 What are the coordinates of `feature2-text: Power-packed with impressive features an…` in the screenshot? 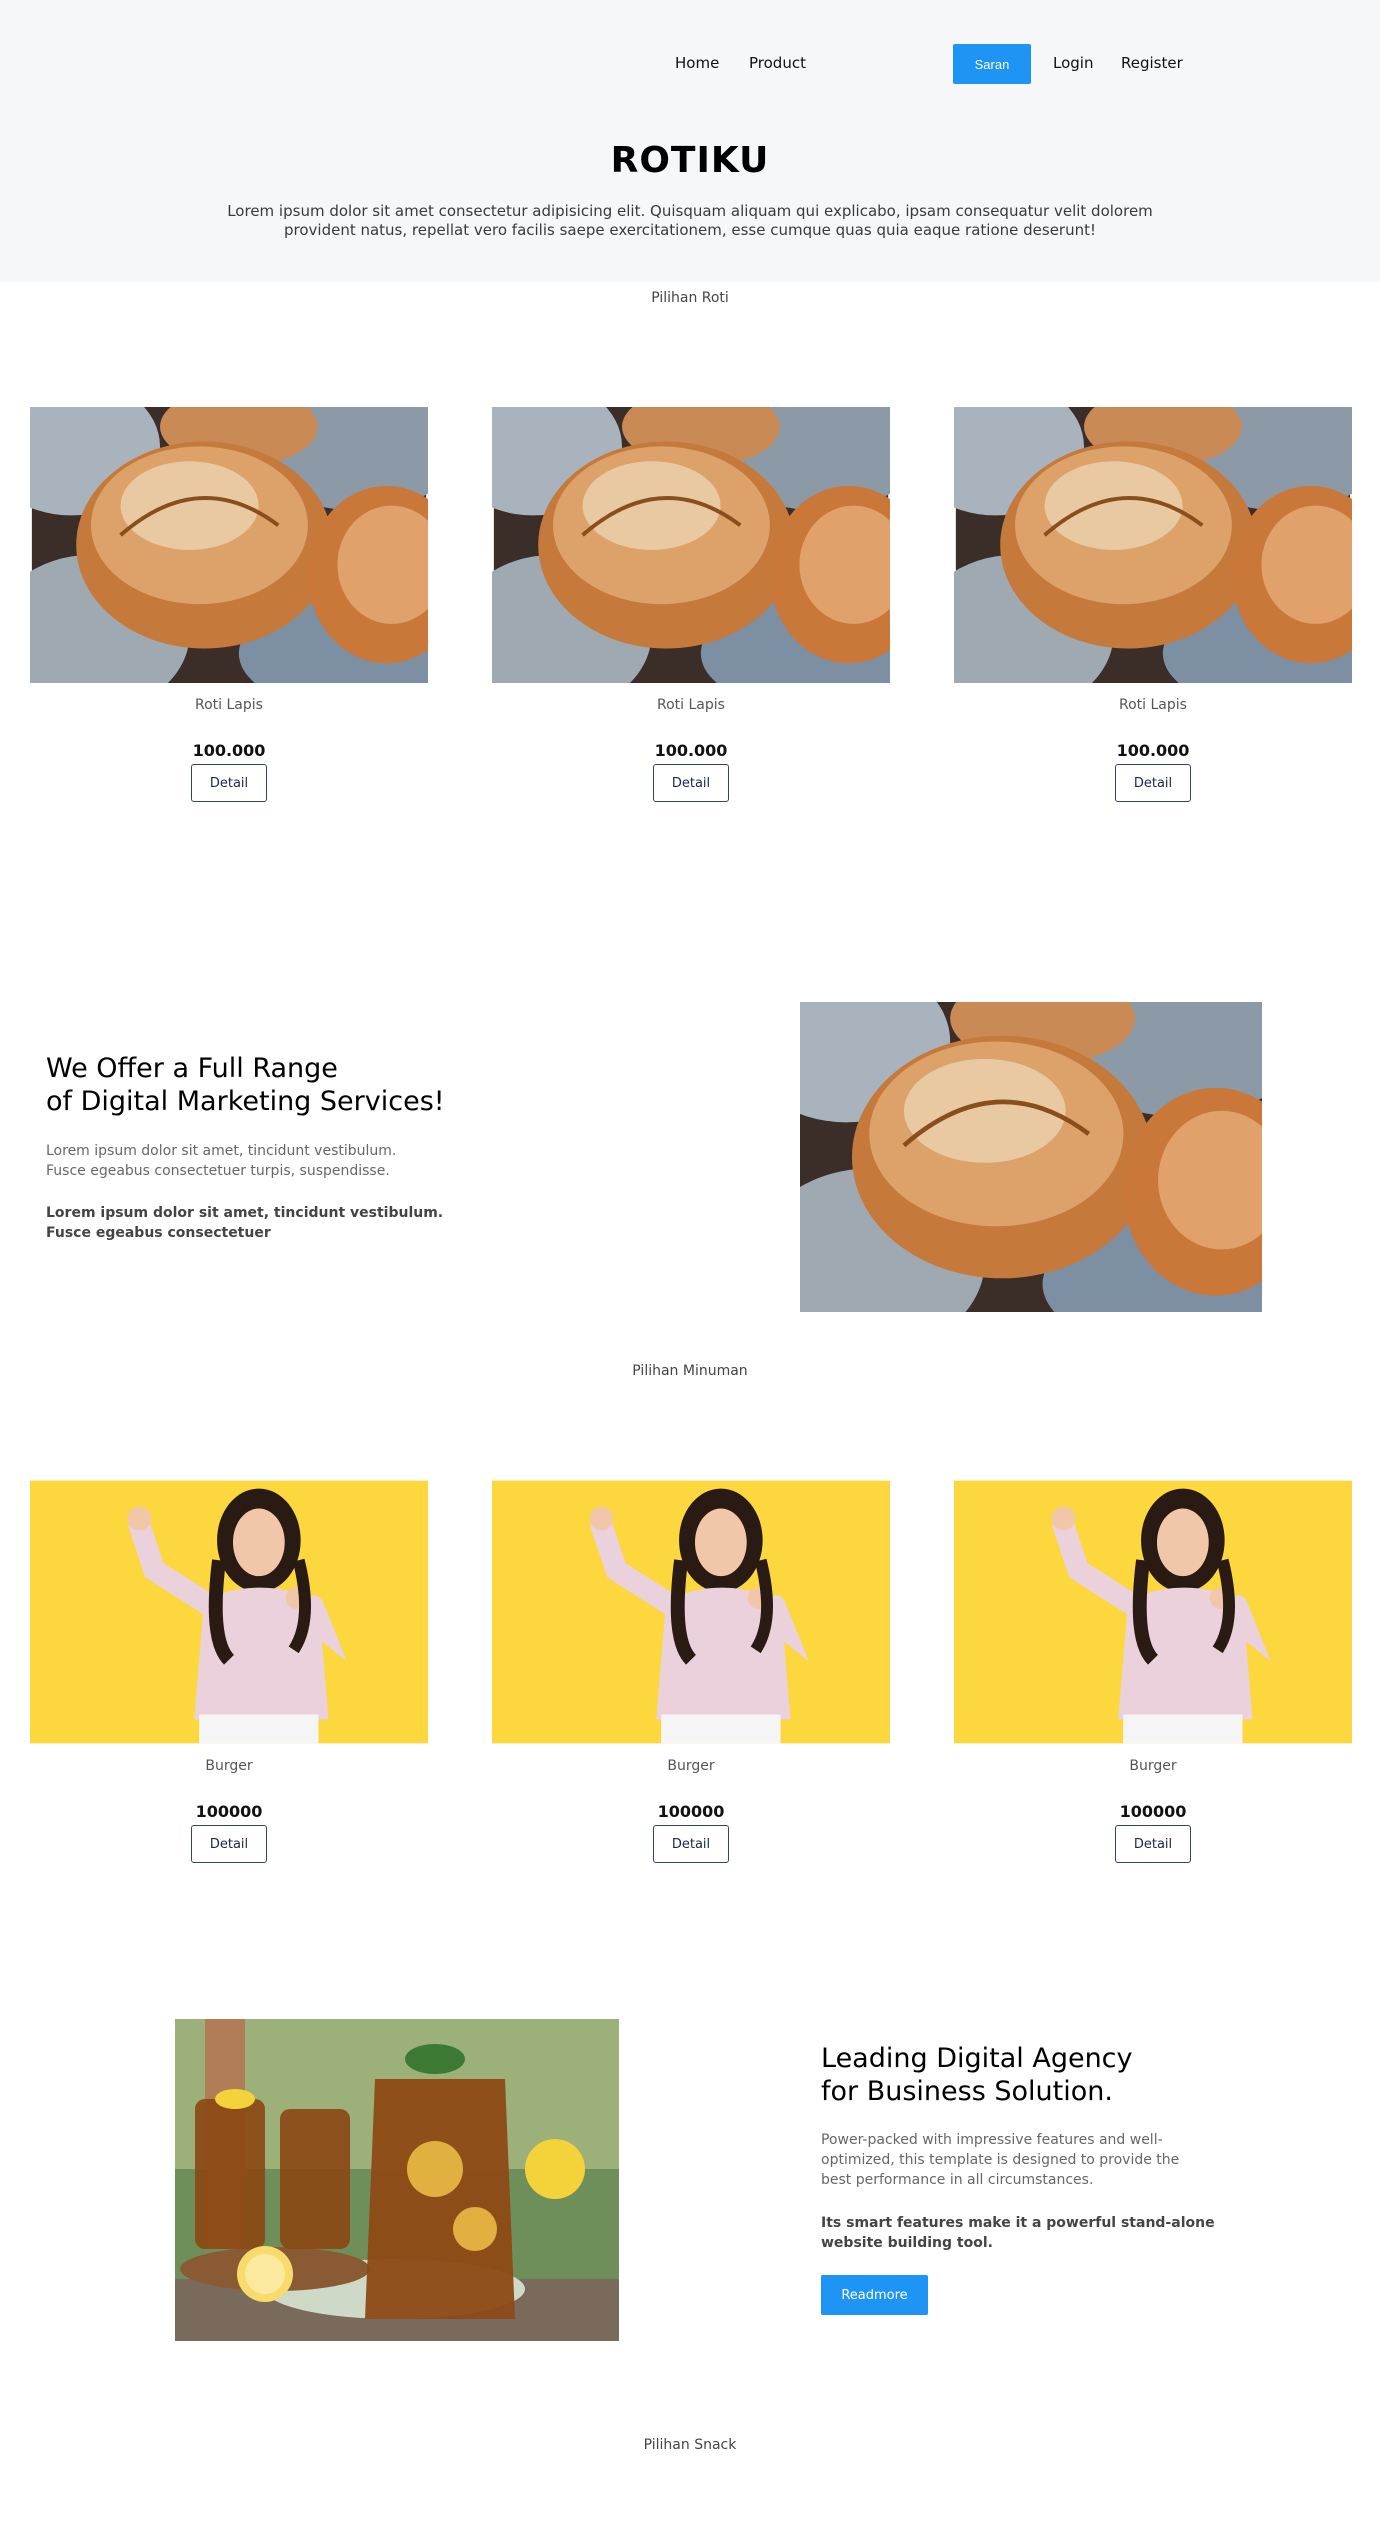 It's located at (1000, 2160).